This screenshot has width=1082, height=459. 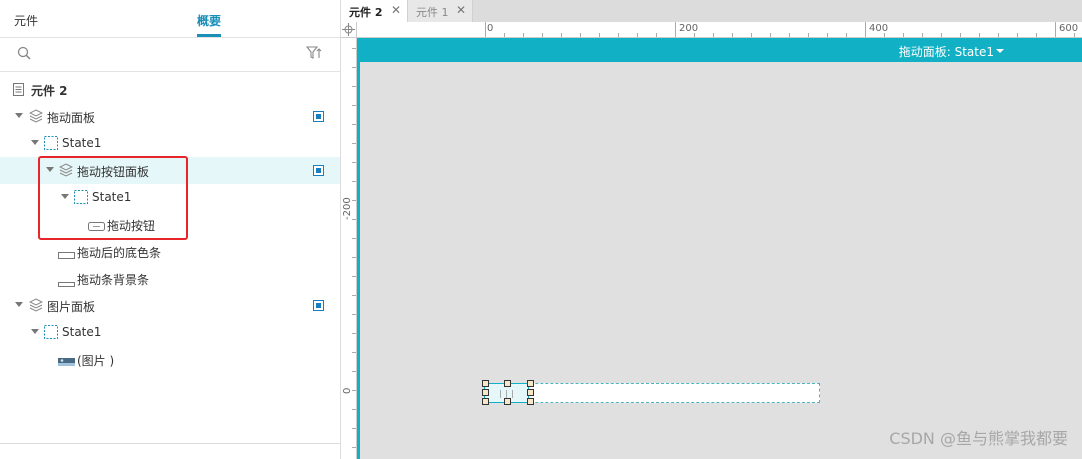 What do you see at coordinates (711, 11) in the screenshot?
I see `document-tabs: 元件 2 ✕ 元件 1 ✕` at bounding box center [711, 11].